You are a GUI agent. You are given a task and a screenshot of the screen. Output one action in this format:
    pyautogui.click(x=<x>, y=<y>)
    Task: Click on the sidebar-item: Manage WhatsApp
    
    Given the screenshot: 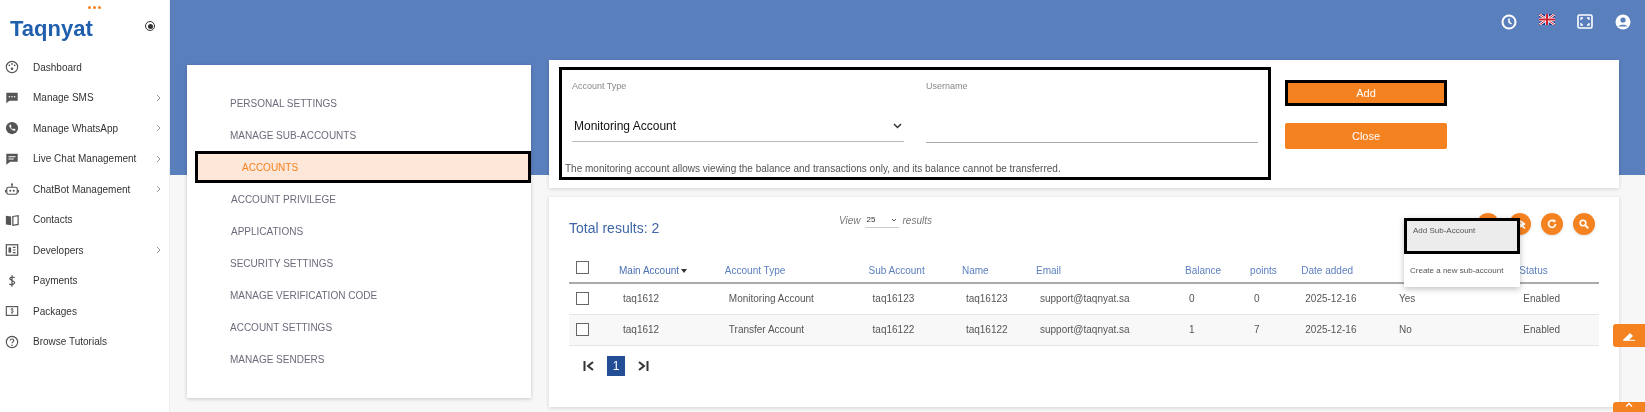 What is the action you would take?
    pyautogui.click(x=84, y=128)
    